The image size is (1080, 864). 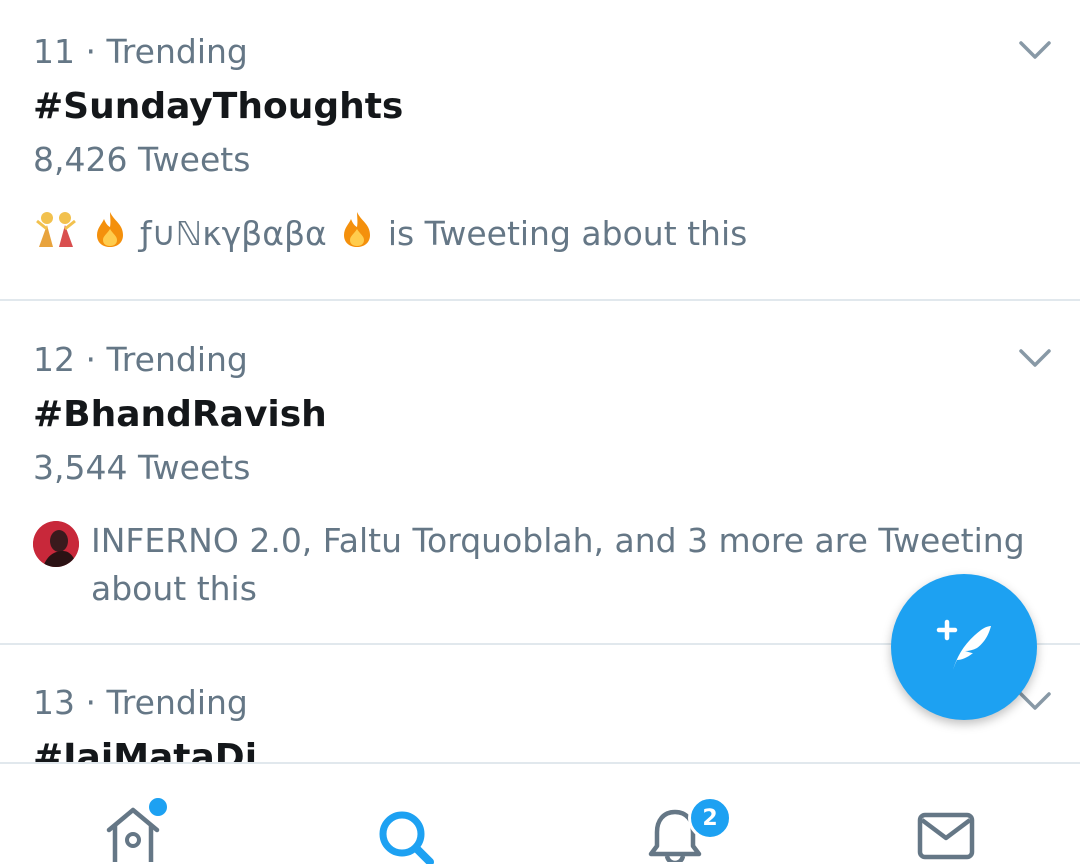 I want to click on tab-explore, so click(x=405, y=814).